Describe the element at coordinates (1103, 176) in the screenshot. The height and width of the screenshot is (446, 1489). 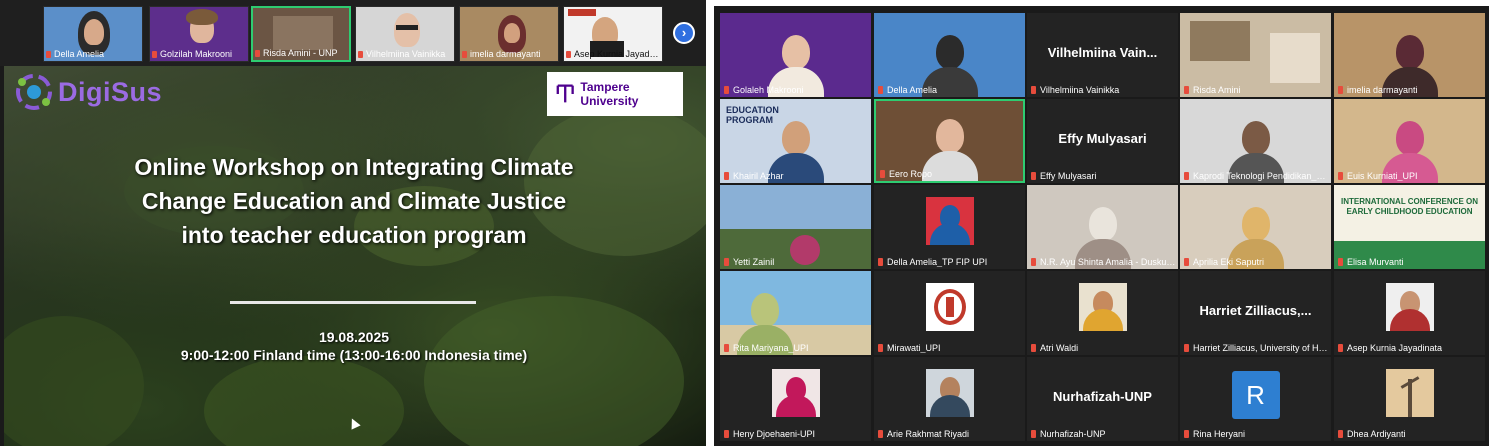
I see `participant-name: Effy Mulyasari` at that location.